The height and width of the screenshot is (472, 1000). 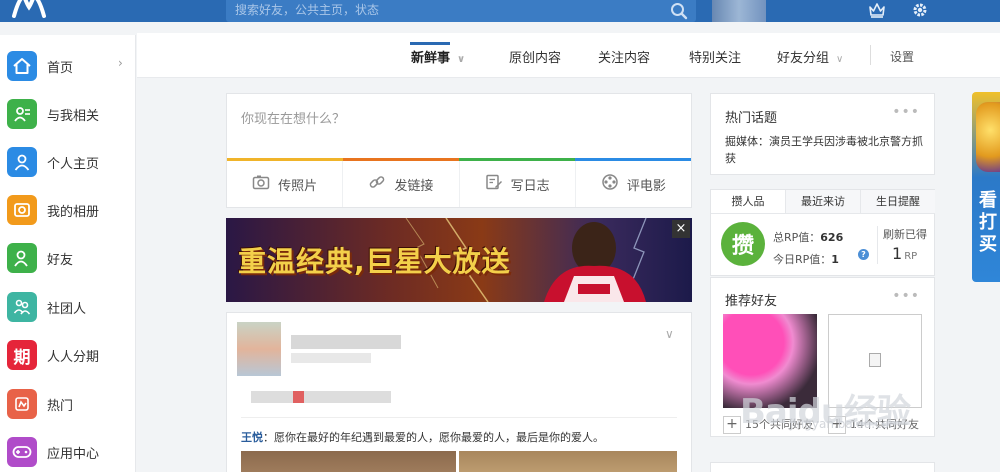 I want to click on sidebar-item-home: 首页 ›, so click(x=68, y=66).